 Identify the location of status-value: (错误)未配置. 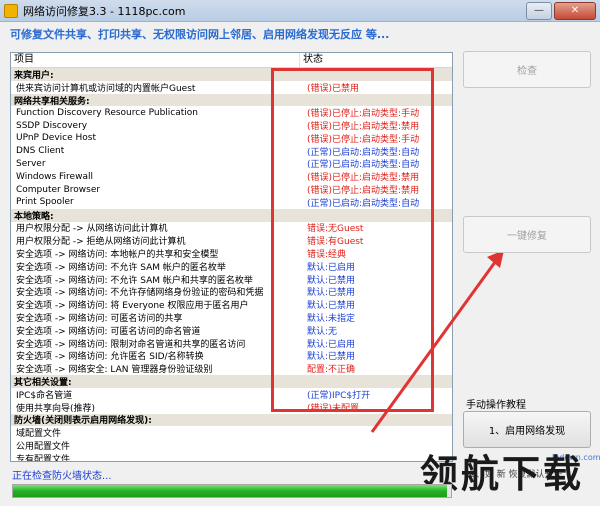
(333, 408).